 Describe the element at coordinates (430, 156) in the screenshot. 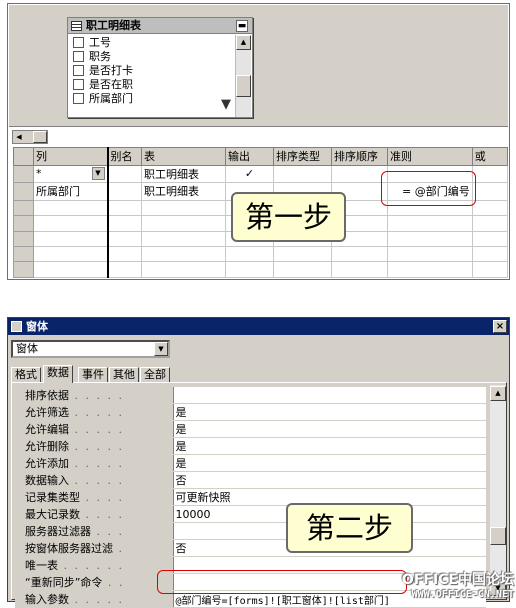

I see `header-criteria: 准则` at that location.